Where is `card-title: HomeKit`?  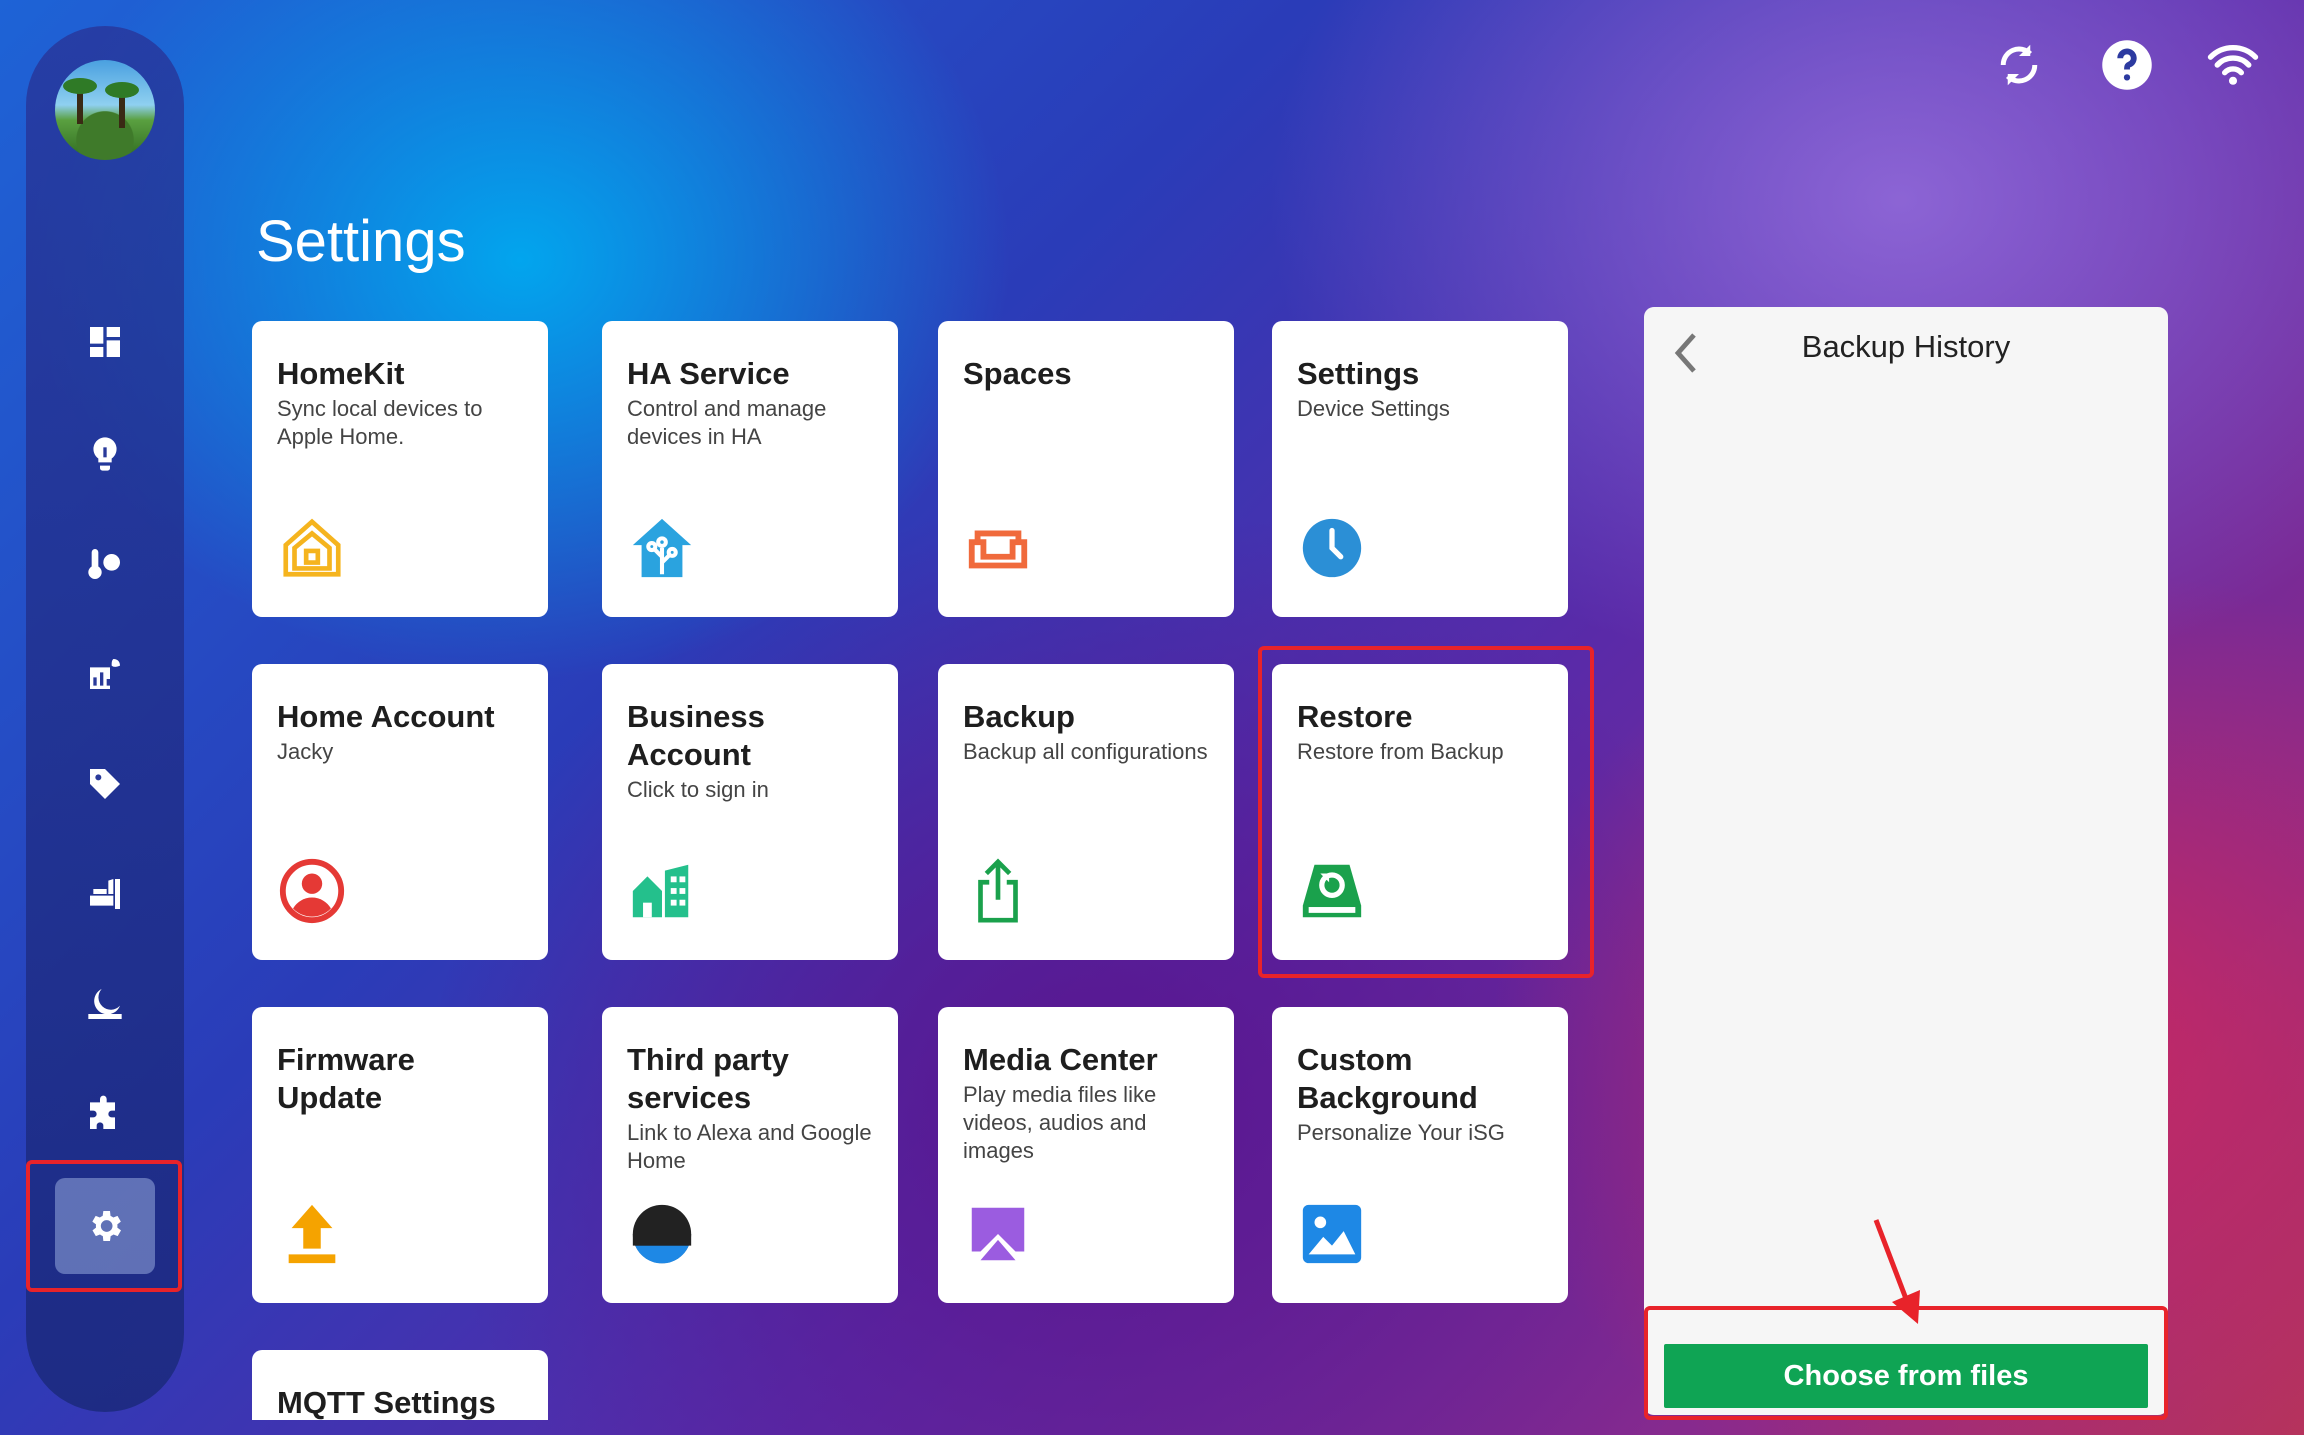
card-title: HomeKit is located at coordinates (341, 373).